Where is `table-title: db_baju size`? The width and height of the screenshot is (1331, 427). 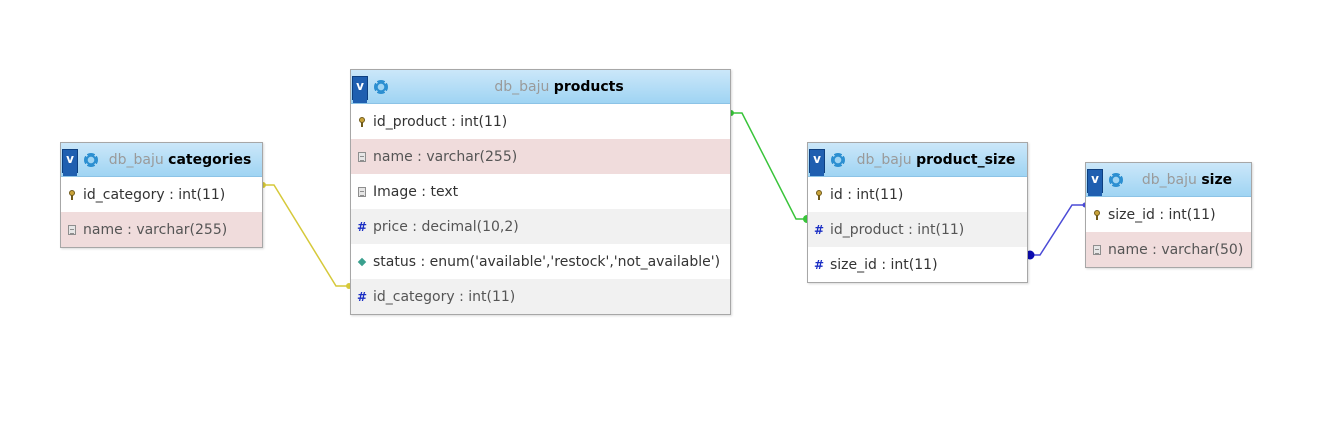
table-title: db_baju size is located at coordinates (1187, 180).